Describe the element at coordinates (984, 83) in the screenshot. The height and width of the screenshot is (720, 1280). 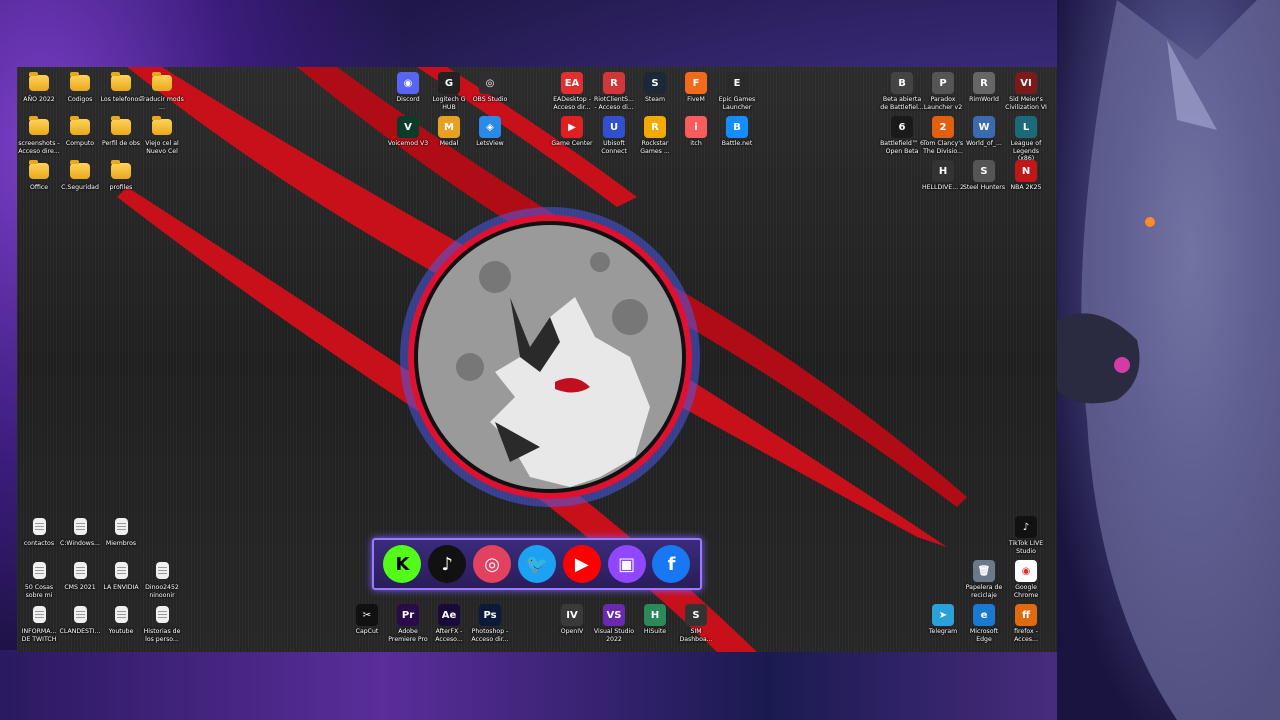
I see `app-icon: R` at that location.